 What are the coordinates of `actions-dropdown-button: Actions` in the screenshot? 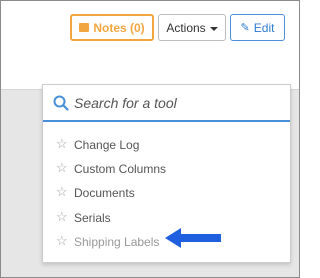 It's located at (192, 27).